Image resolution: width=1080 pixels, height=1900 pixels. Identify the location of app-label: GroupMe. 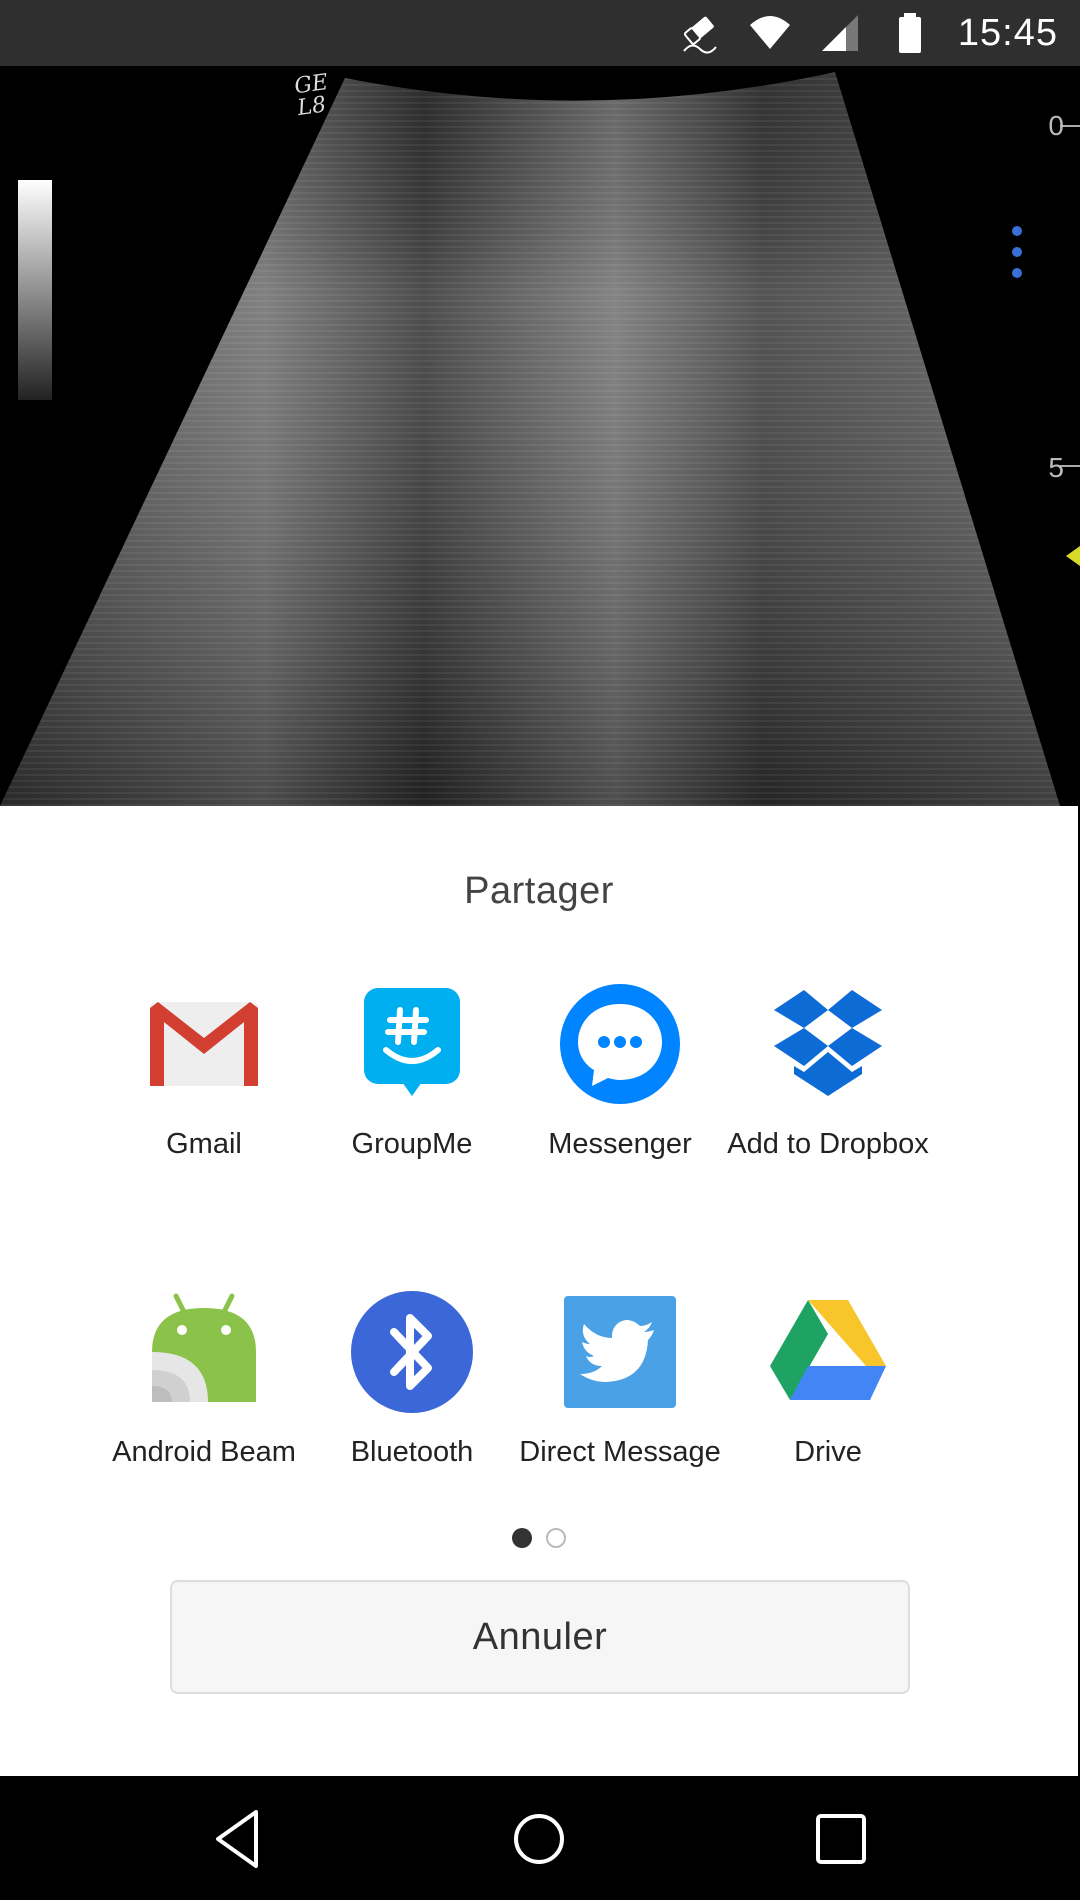
(412, 1144).